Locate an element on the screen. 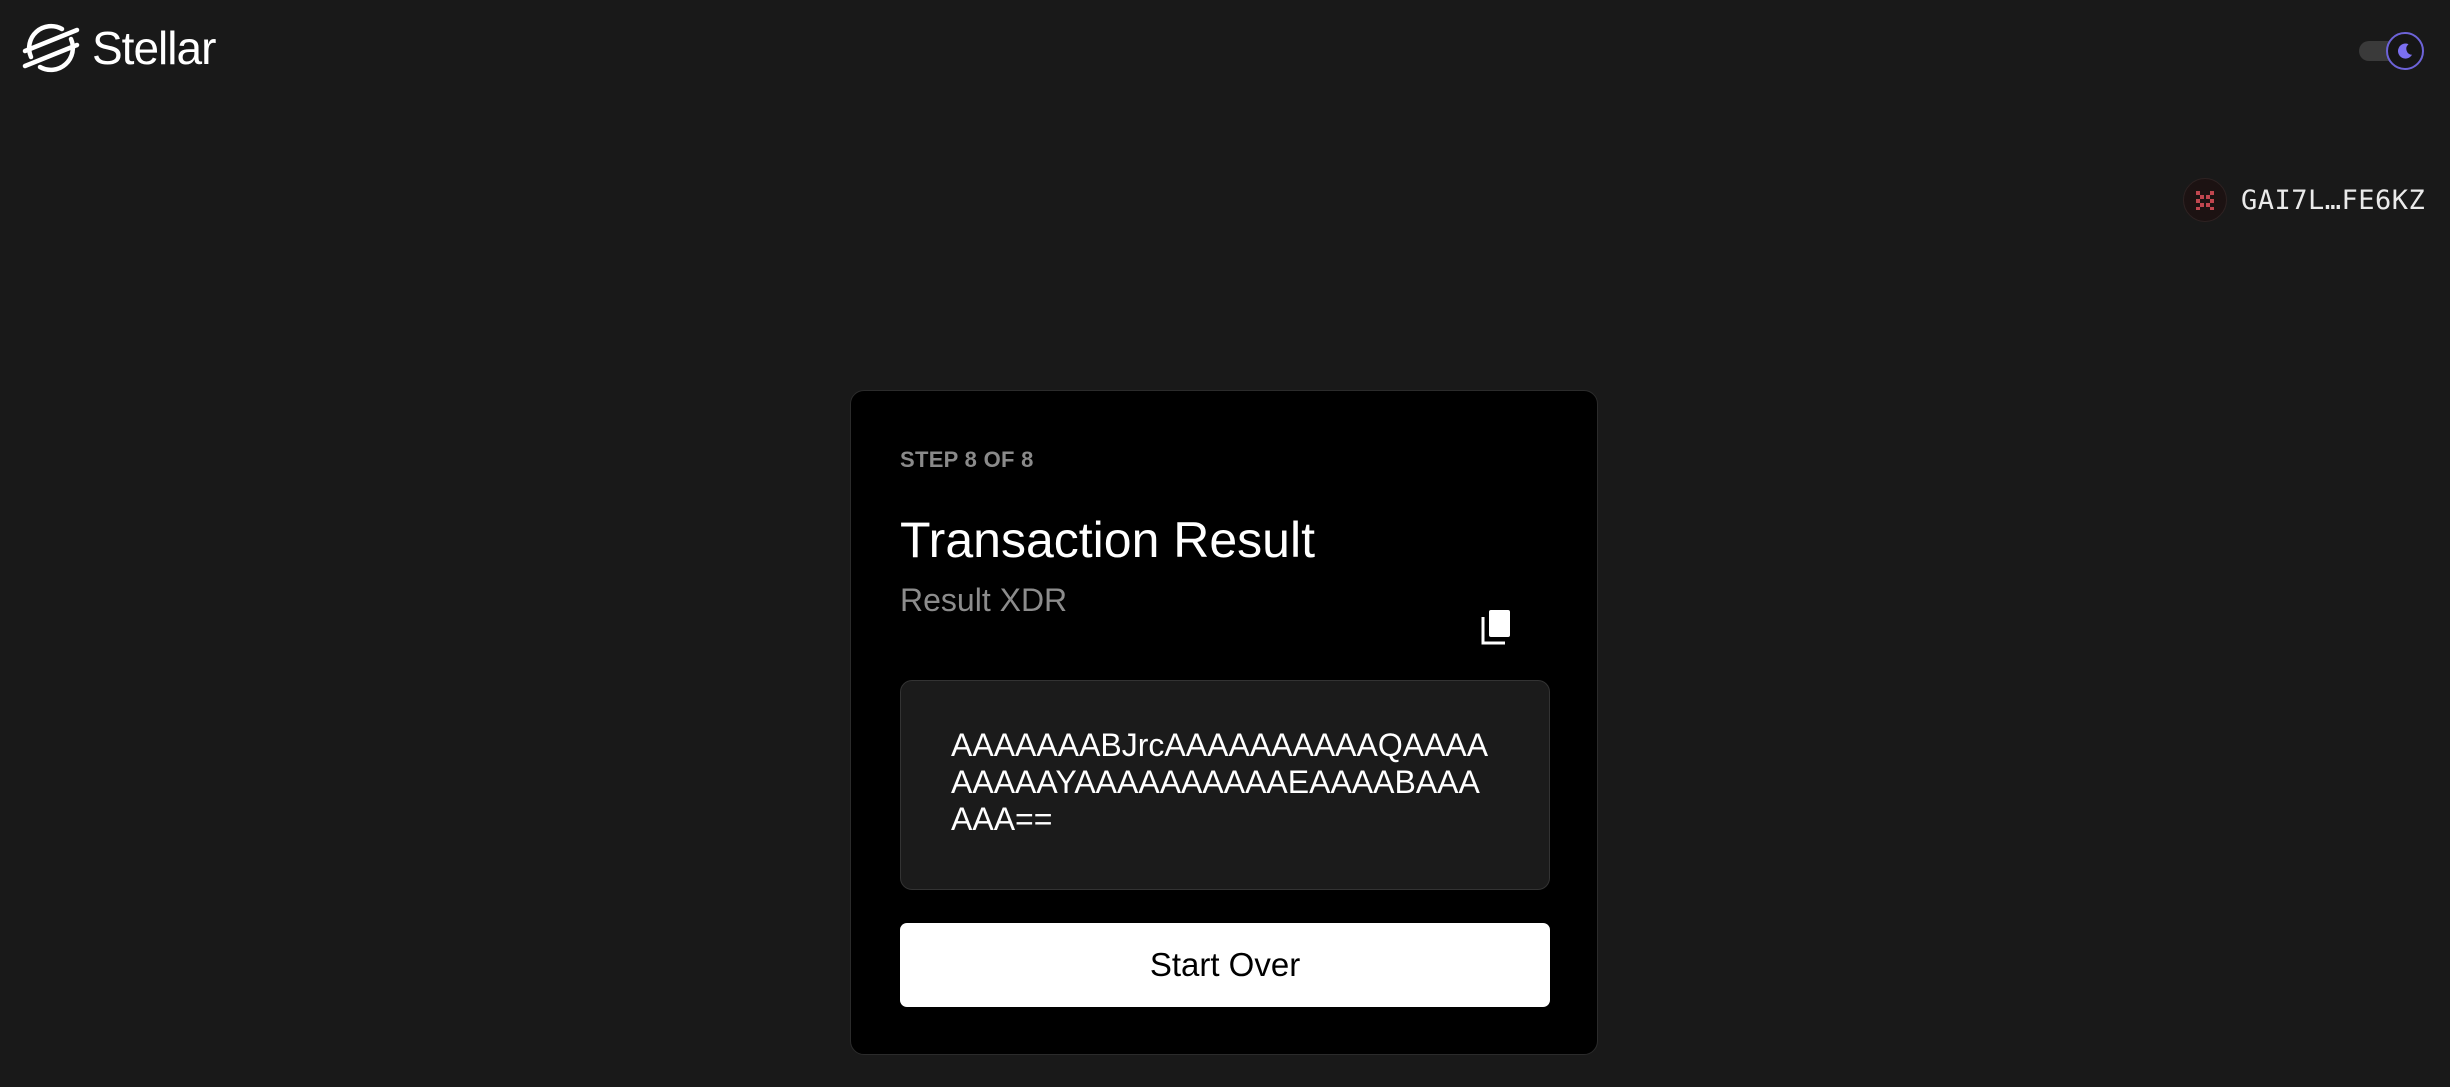  theme-toggle-knob is located at coordinates (2405, 51).